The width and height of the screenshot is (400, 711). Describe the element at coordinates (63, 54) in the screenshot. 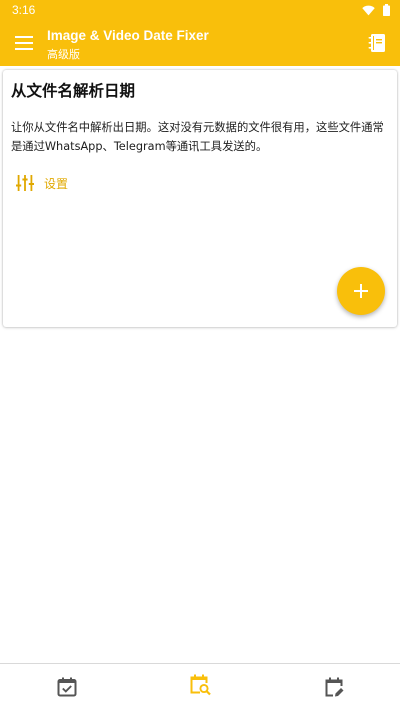

I see `app-subtitle: 高级版` at that location.